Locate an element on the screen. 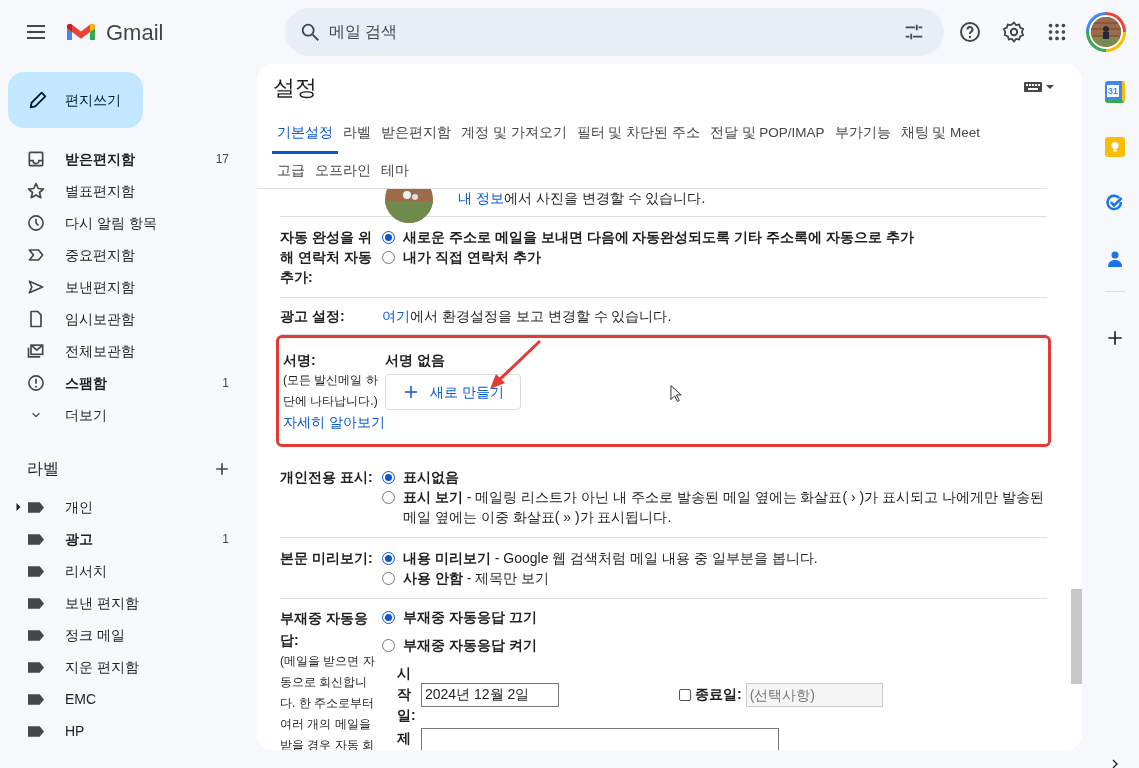 This screenshot has width=1139, height=768. settings-tab: 채팅 및 Meet is located at coordinates (940, 133).